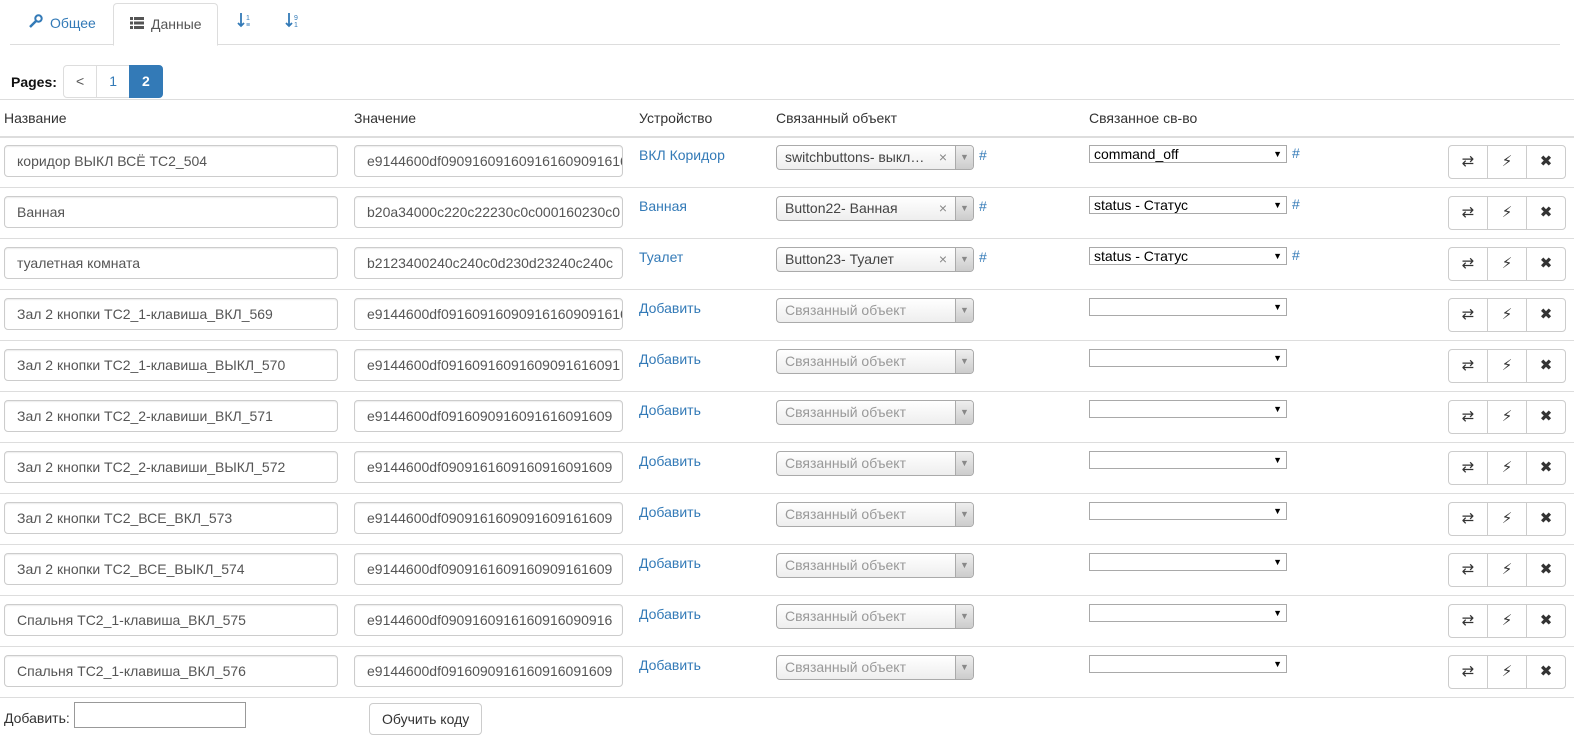  Describe the element at coordinates (875, 157) in the screenshot. I see `linked-object-select: switchbuttons- выкл… × ▼` at that location.